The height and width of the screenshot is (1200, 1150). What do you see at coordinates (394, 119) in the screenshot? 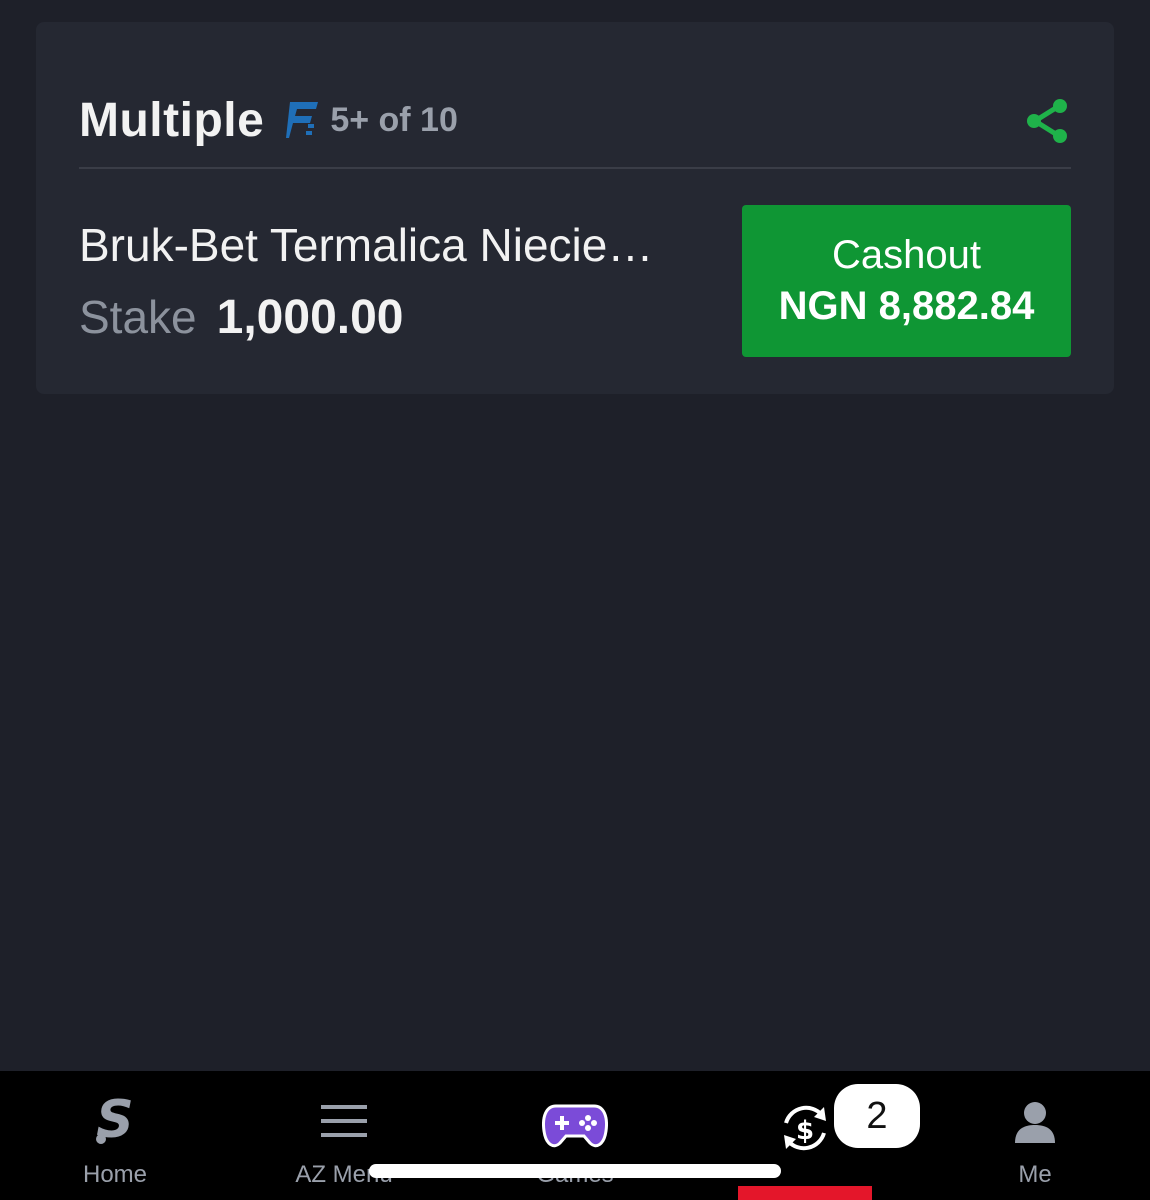
I see `flex-cut-label: 5+ of 10` at bounding box center [394, 119].